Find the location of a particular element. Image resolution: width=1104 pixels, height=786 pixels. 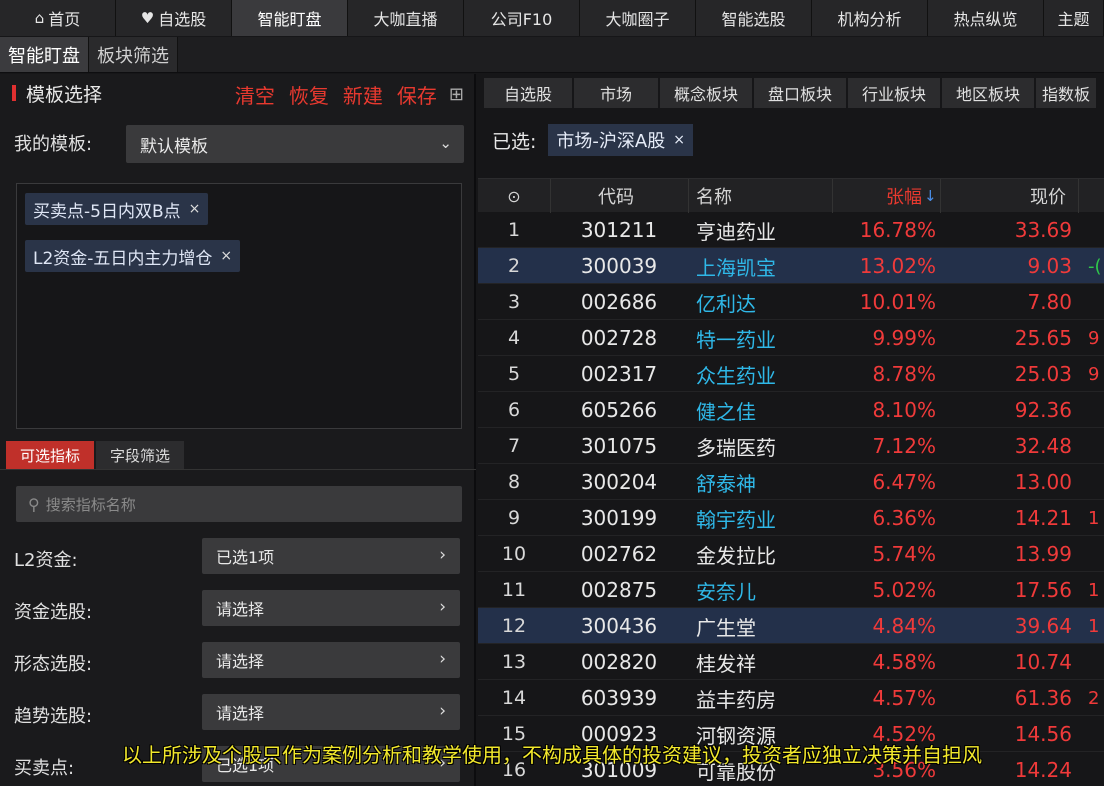

stock-name: 众生药业 is located at coordinates (766, 374).